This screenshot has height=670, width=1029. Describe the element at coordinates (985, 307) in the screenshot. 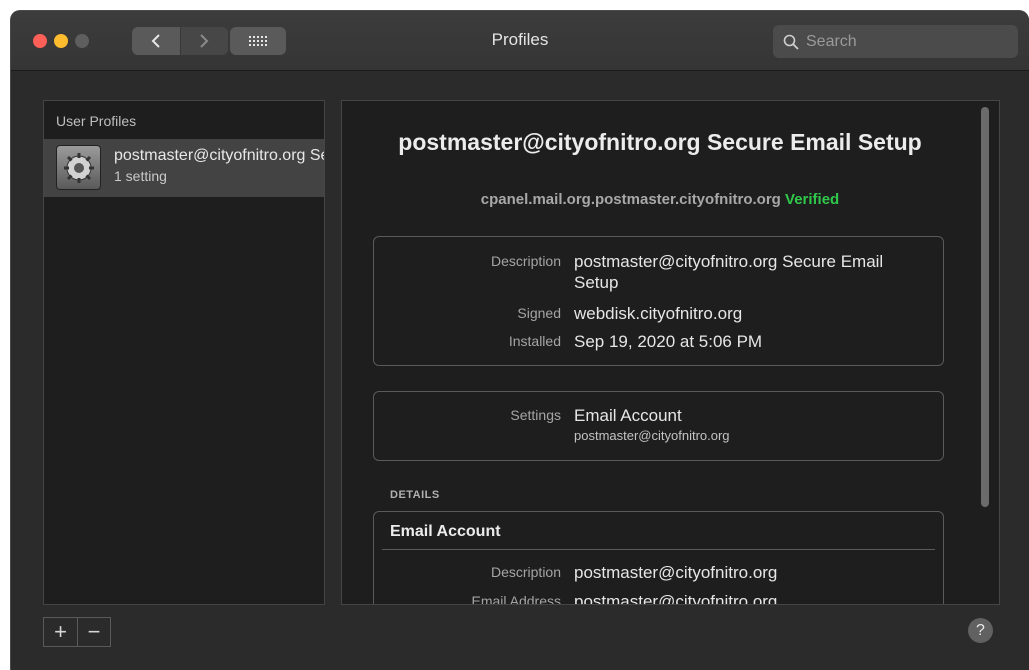

I see `vertical-scrollbar` at that location.